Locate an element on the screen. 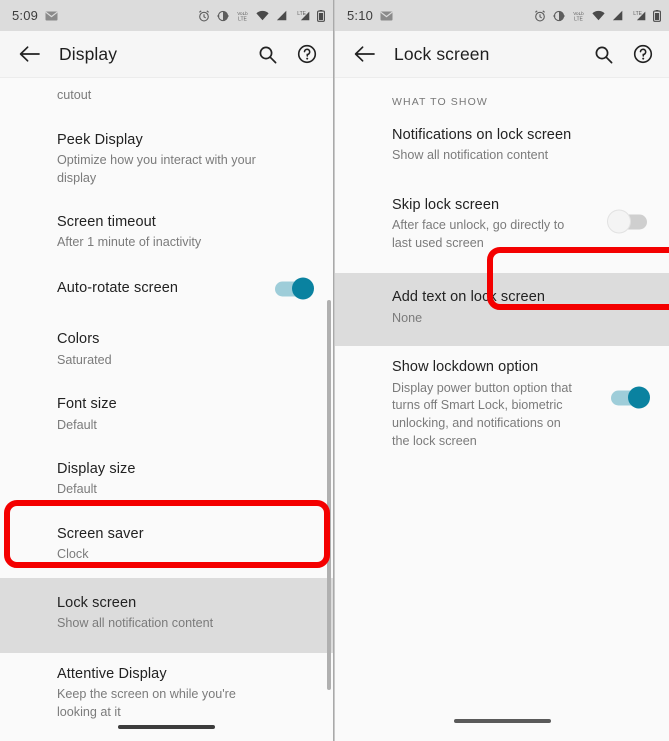 Image resolution: width=669 pixels, height=741 pixels. list-item-title: Attentive Display is located at coordinates (112, 673).